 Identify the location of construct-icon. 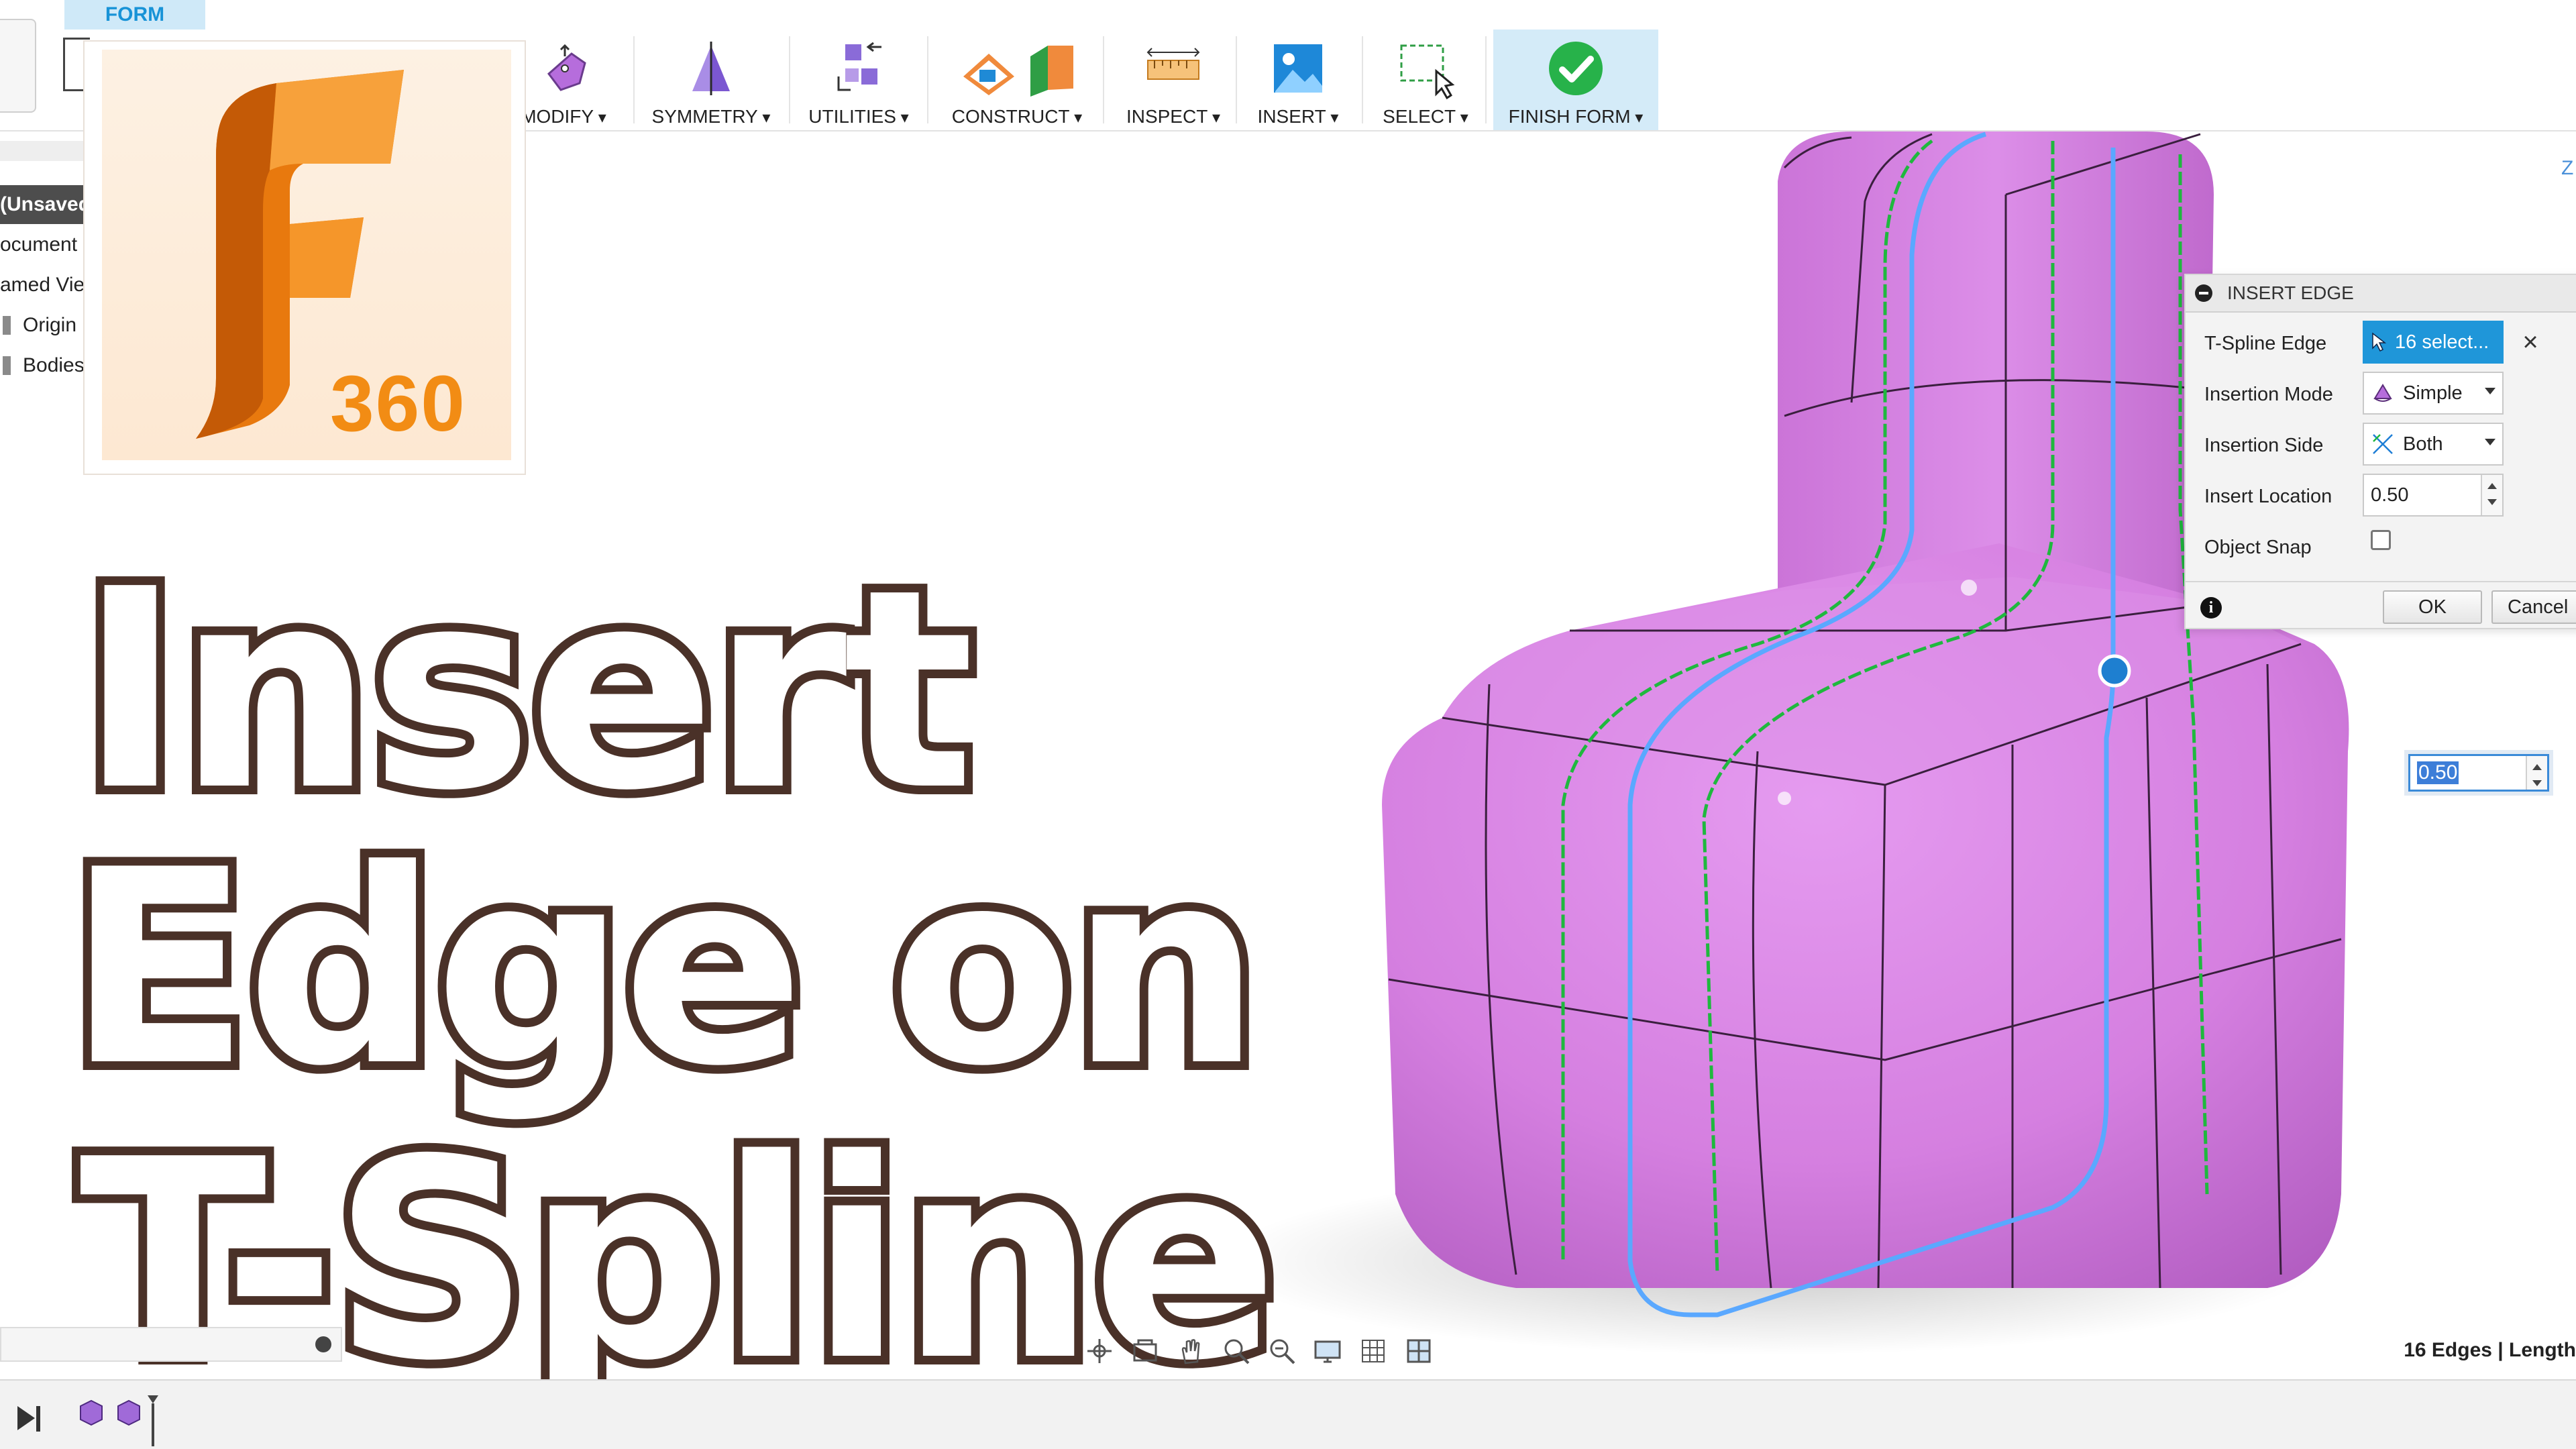
(1018, 71).